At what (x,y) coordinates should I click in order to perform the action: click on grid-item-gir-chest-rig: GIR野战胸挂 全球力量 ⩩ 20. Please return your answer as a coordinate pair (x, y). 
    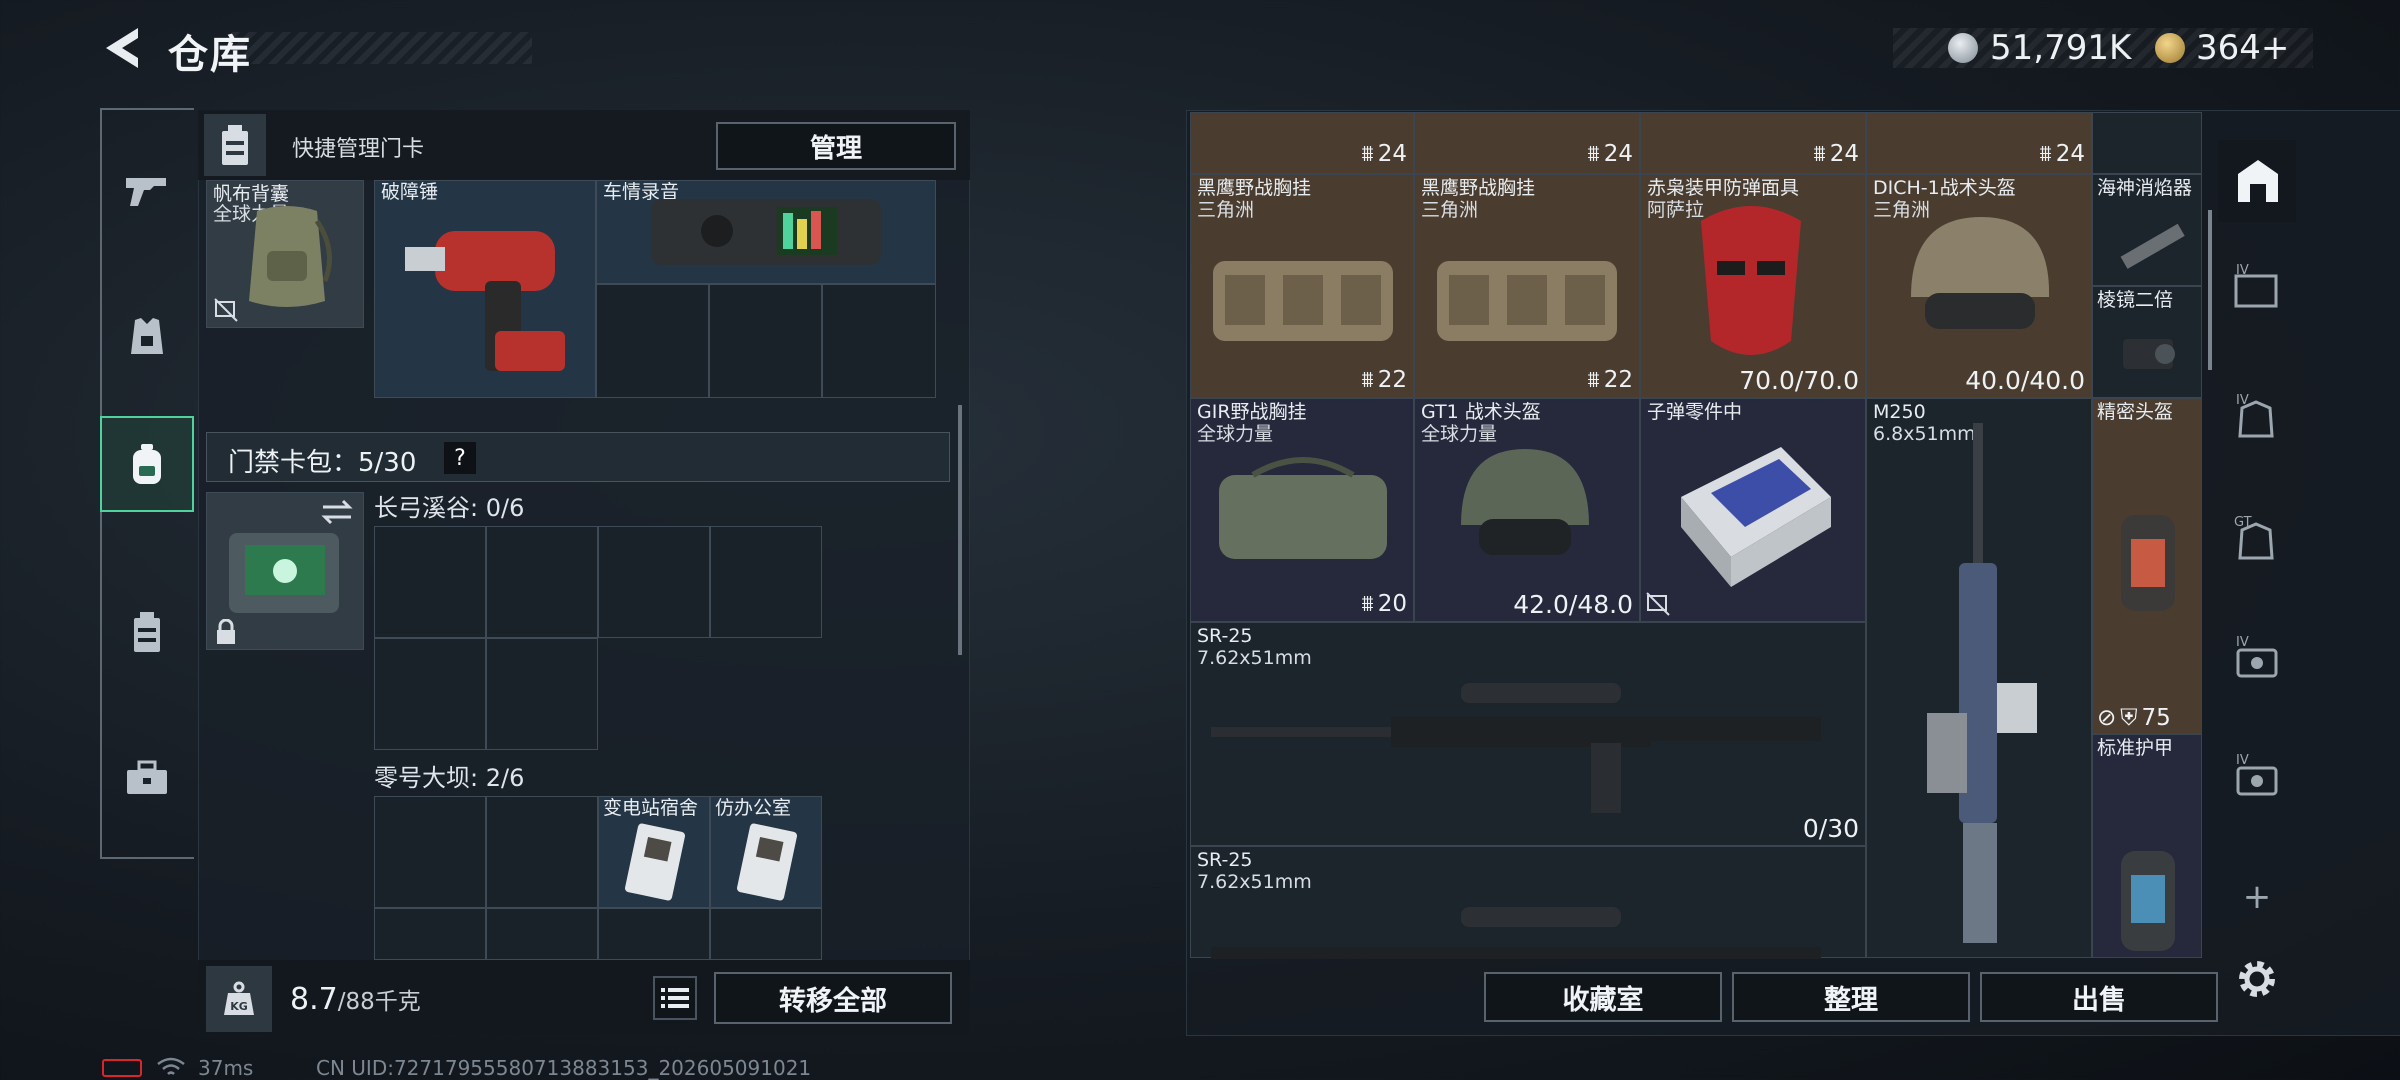
    Looking at the image, I should click on (1302, 510).